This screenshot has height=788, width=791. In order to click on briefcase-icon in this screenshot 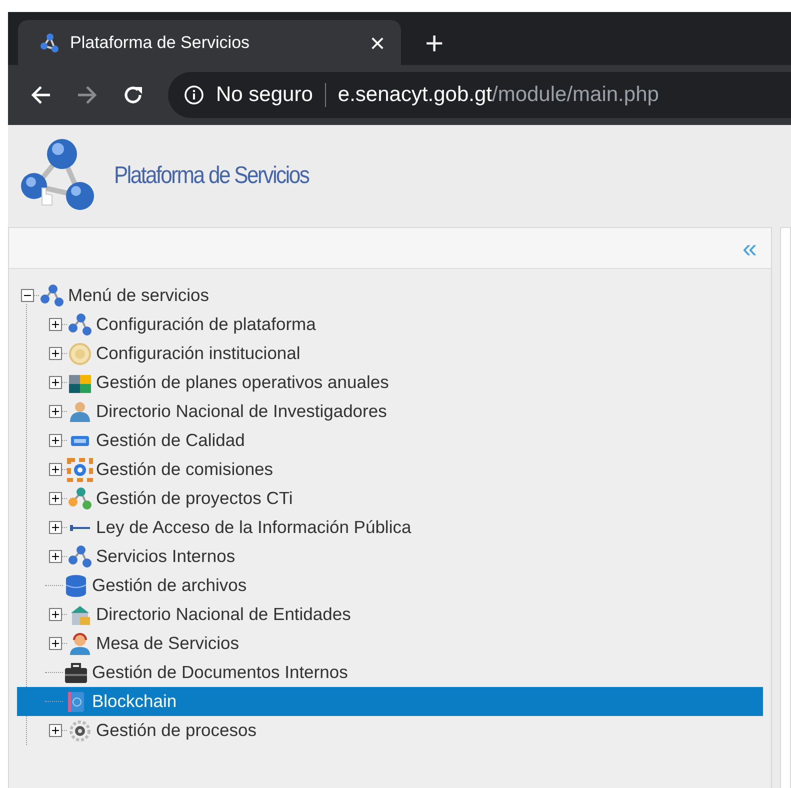, I will do `click(76, 672)`.